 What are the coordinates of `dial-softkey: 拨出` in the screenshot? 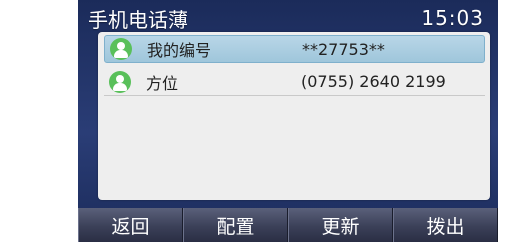 It's located at (445, 225).